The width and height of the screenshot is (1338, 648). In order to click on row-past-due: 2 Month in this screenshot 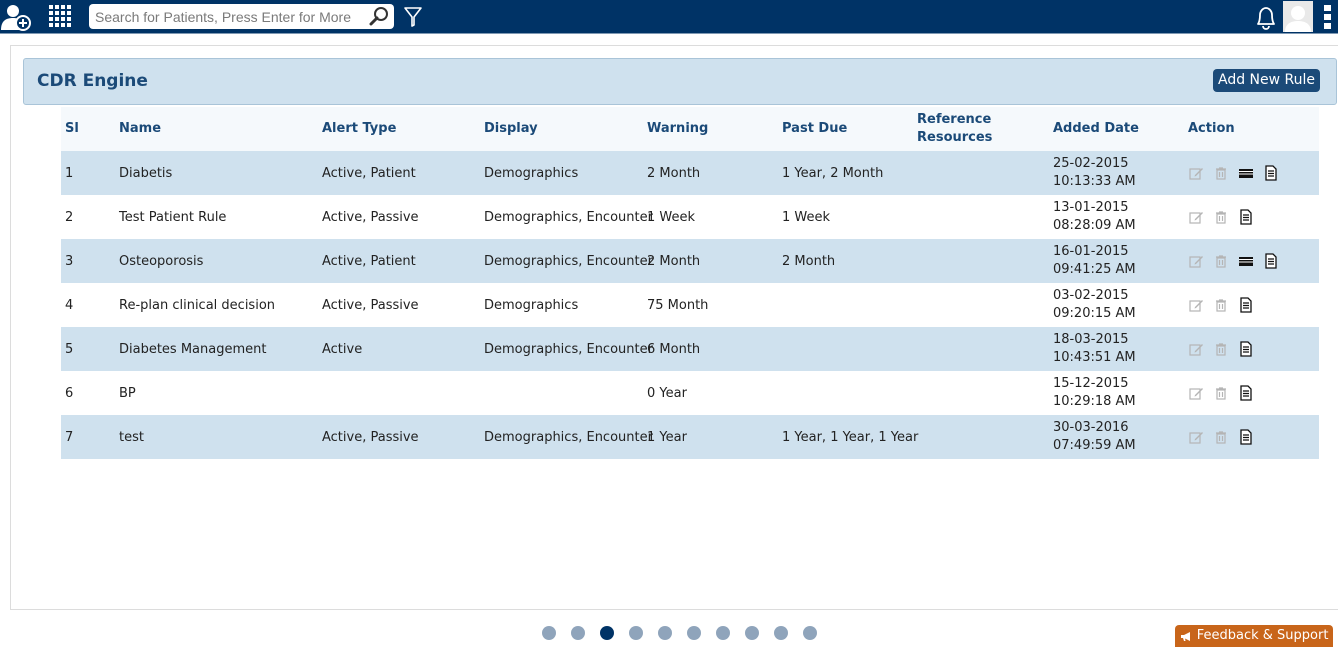, I will do `click(809, 261)`.